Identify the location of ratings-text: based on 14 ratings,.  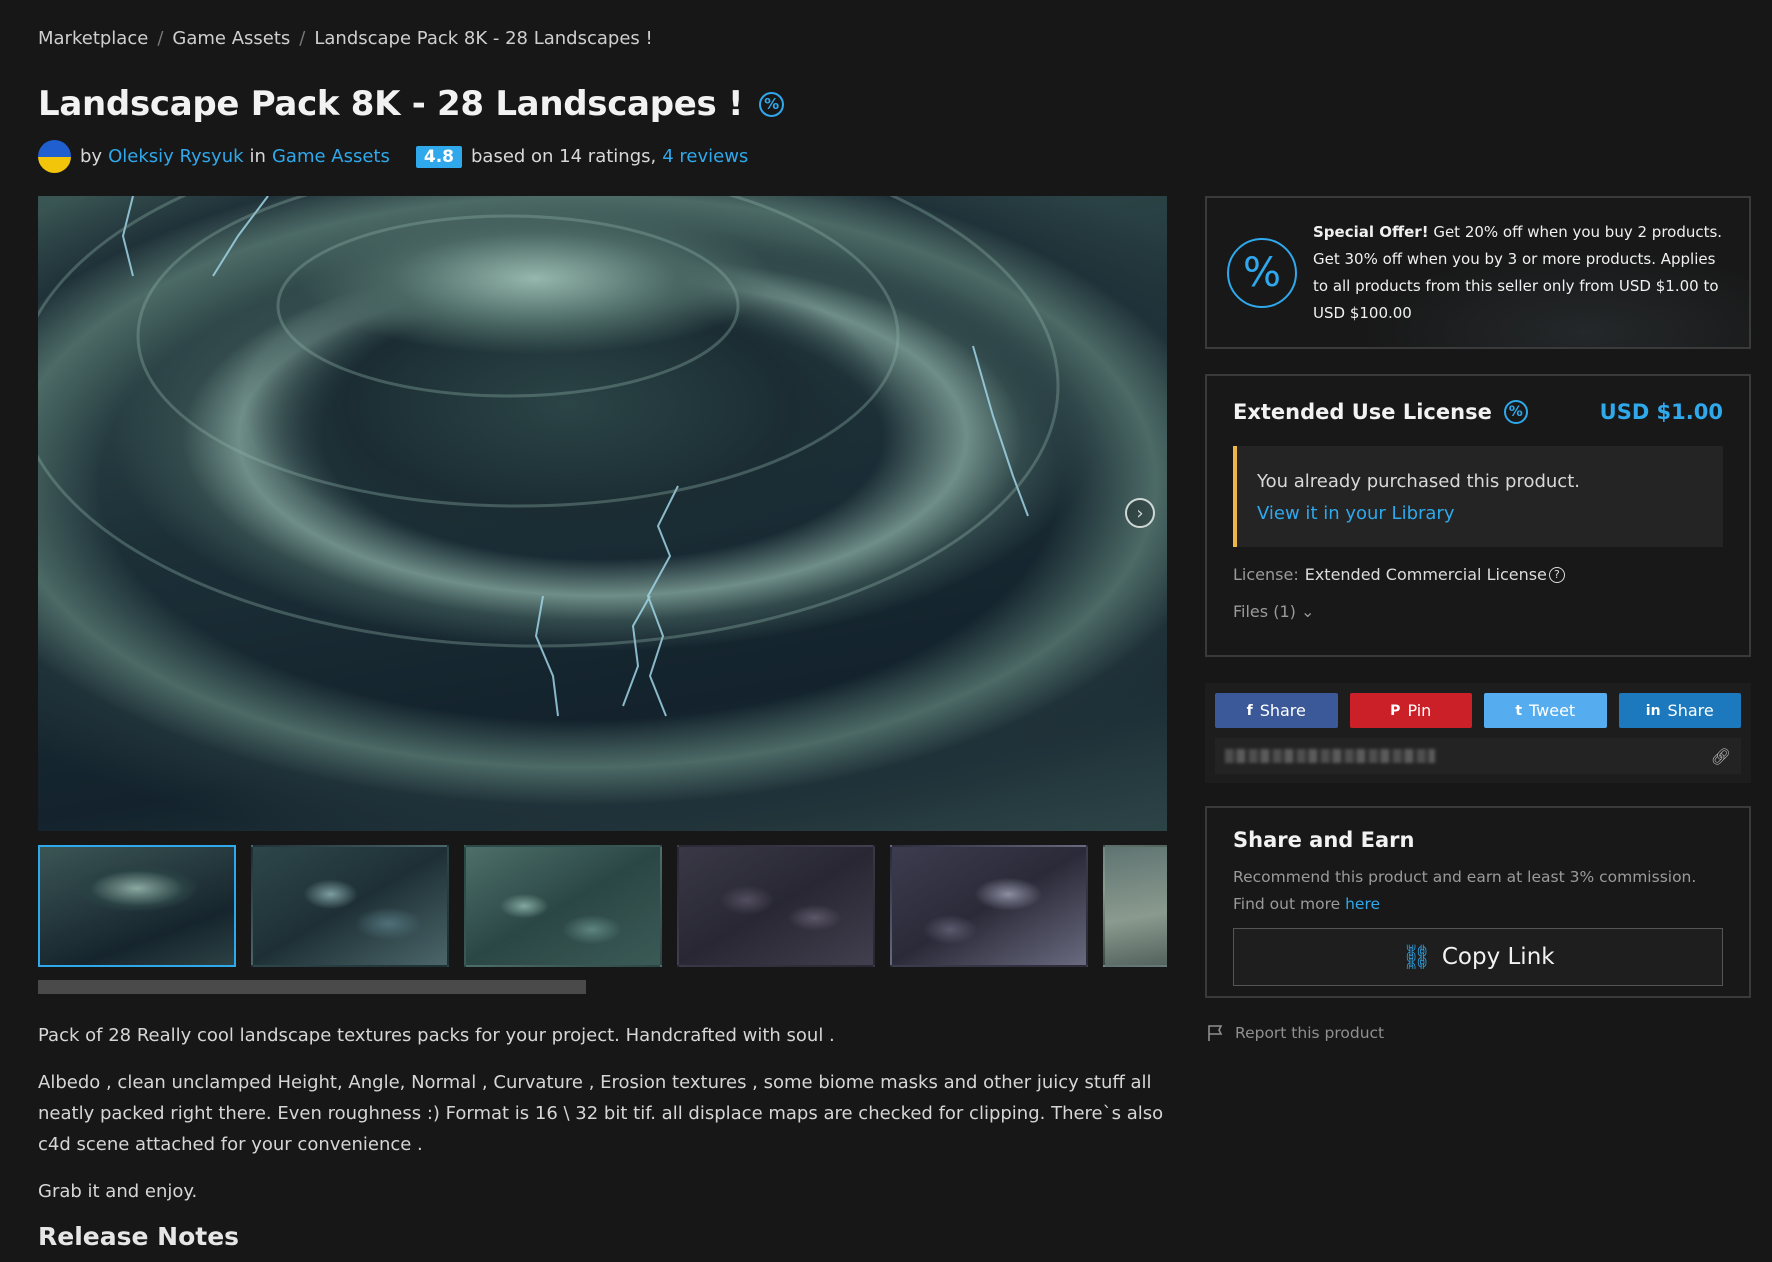
(563, 156).